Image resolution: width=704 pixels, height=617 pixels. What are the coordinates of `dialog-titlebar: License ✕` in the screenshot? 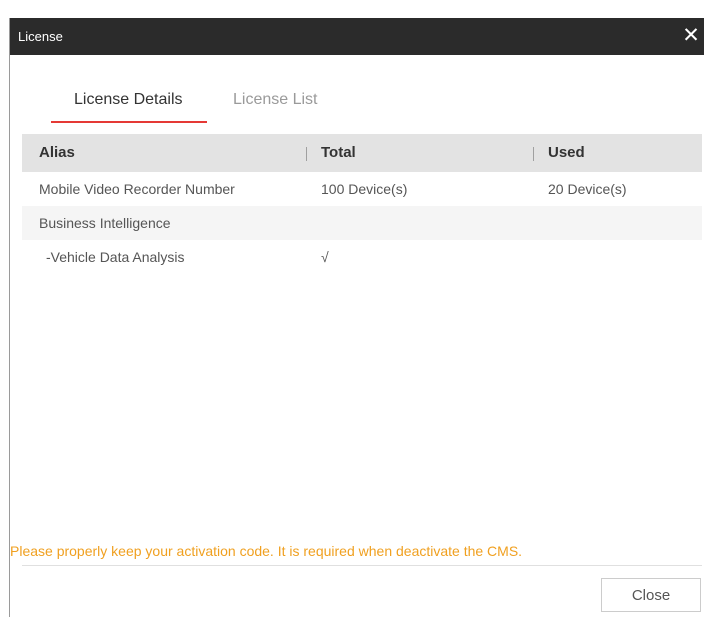 It's located at (357, 36).